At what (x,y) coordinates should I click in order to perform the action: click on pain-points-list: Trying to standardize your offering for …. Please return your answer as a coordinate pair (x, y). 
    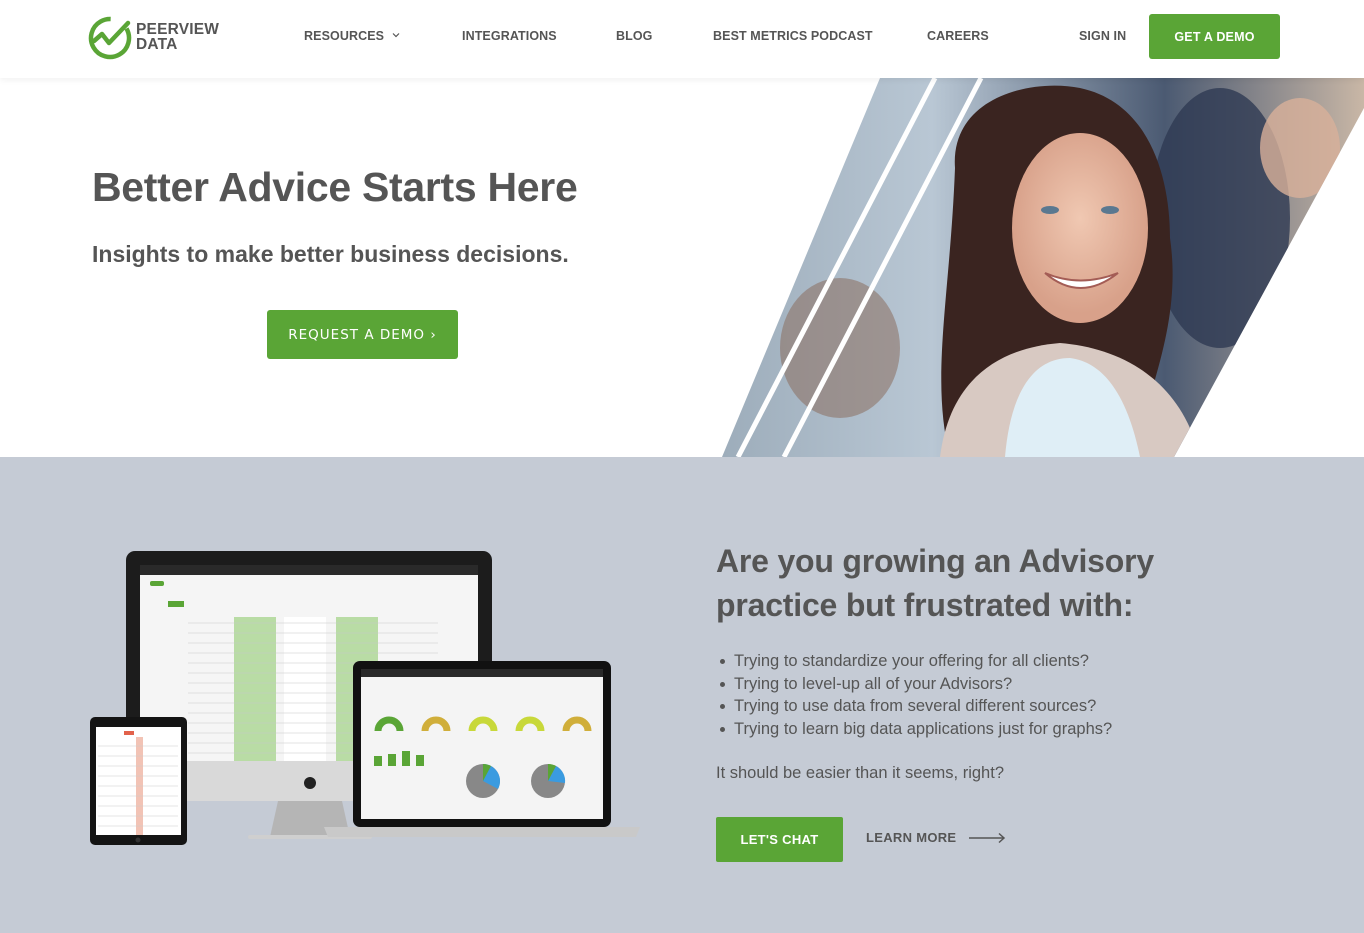
    Looking at the image, I should click on (915, 695).